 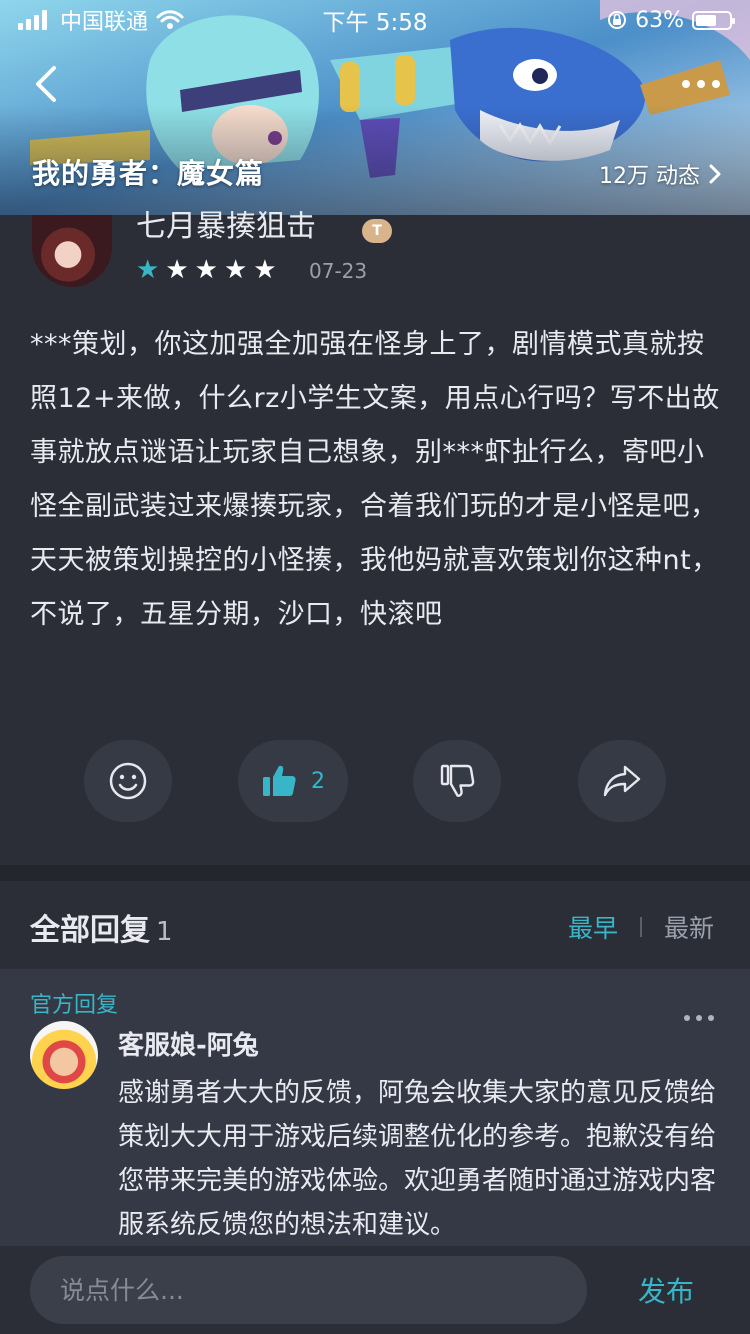 I want to click on share-button, so click(x=622, y=781).